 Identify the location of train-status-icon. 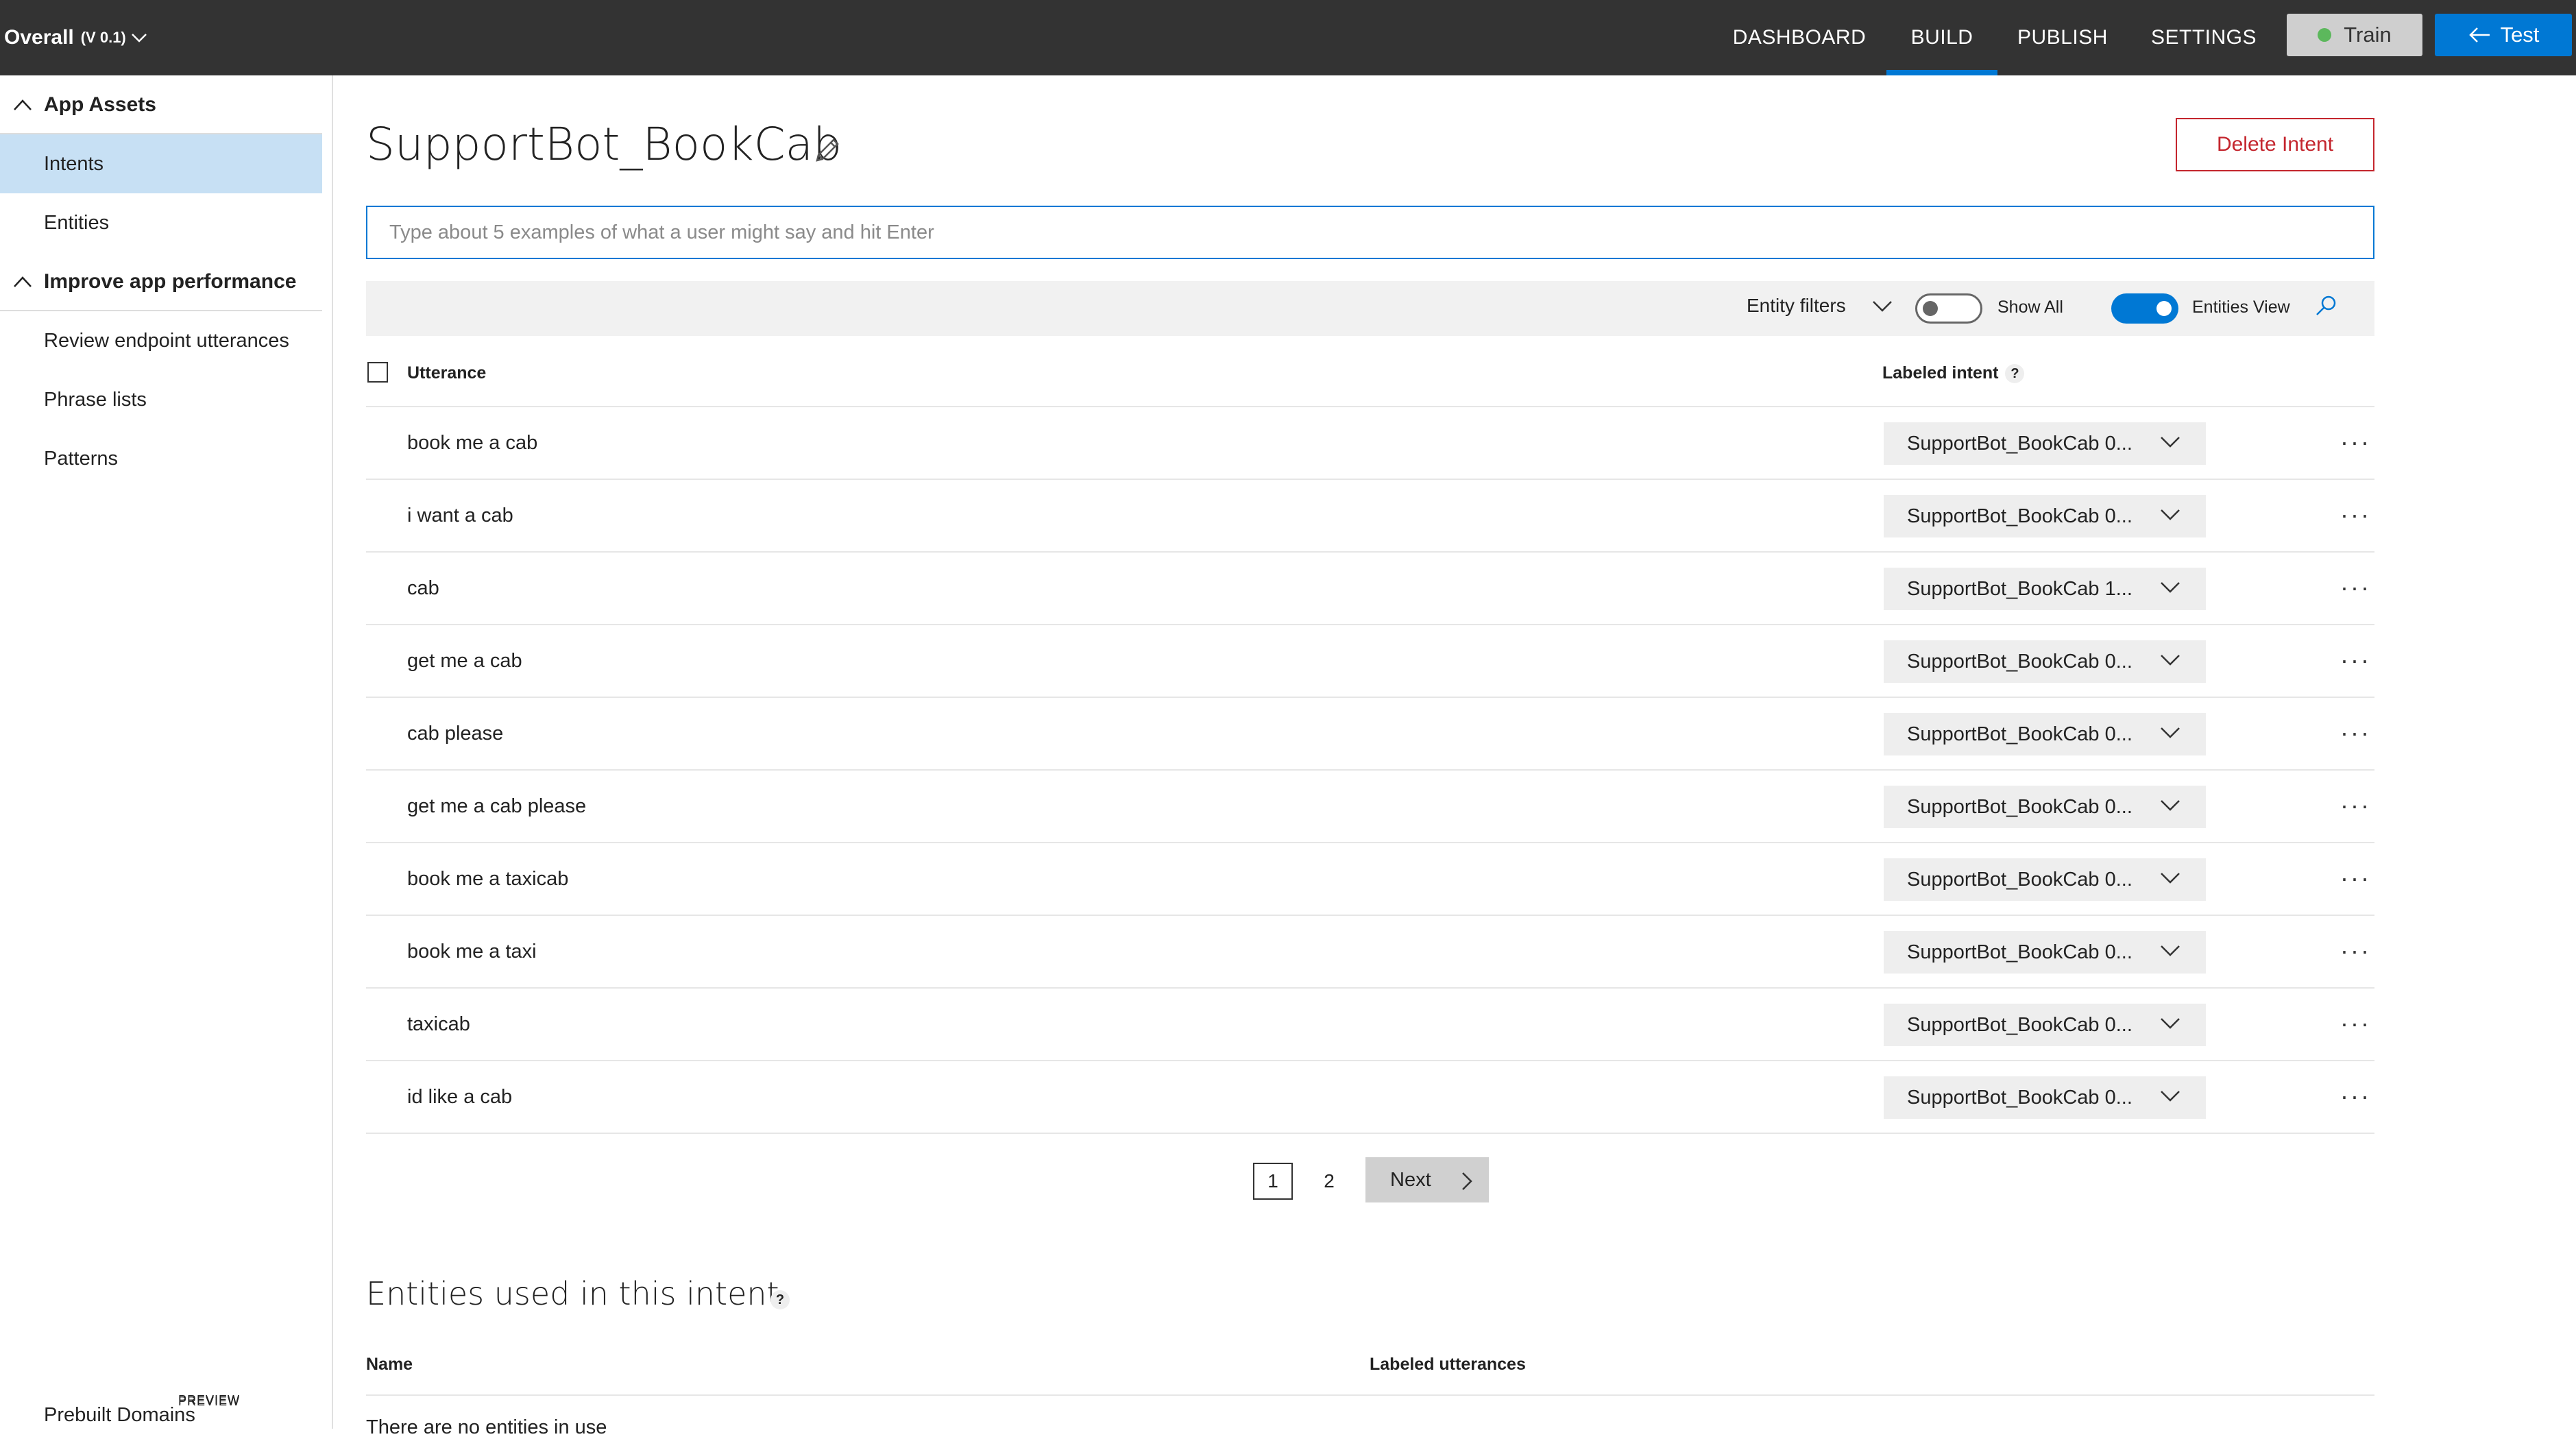
(2325, 35).